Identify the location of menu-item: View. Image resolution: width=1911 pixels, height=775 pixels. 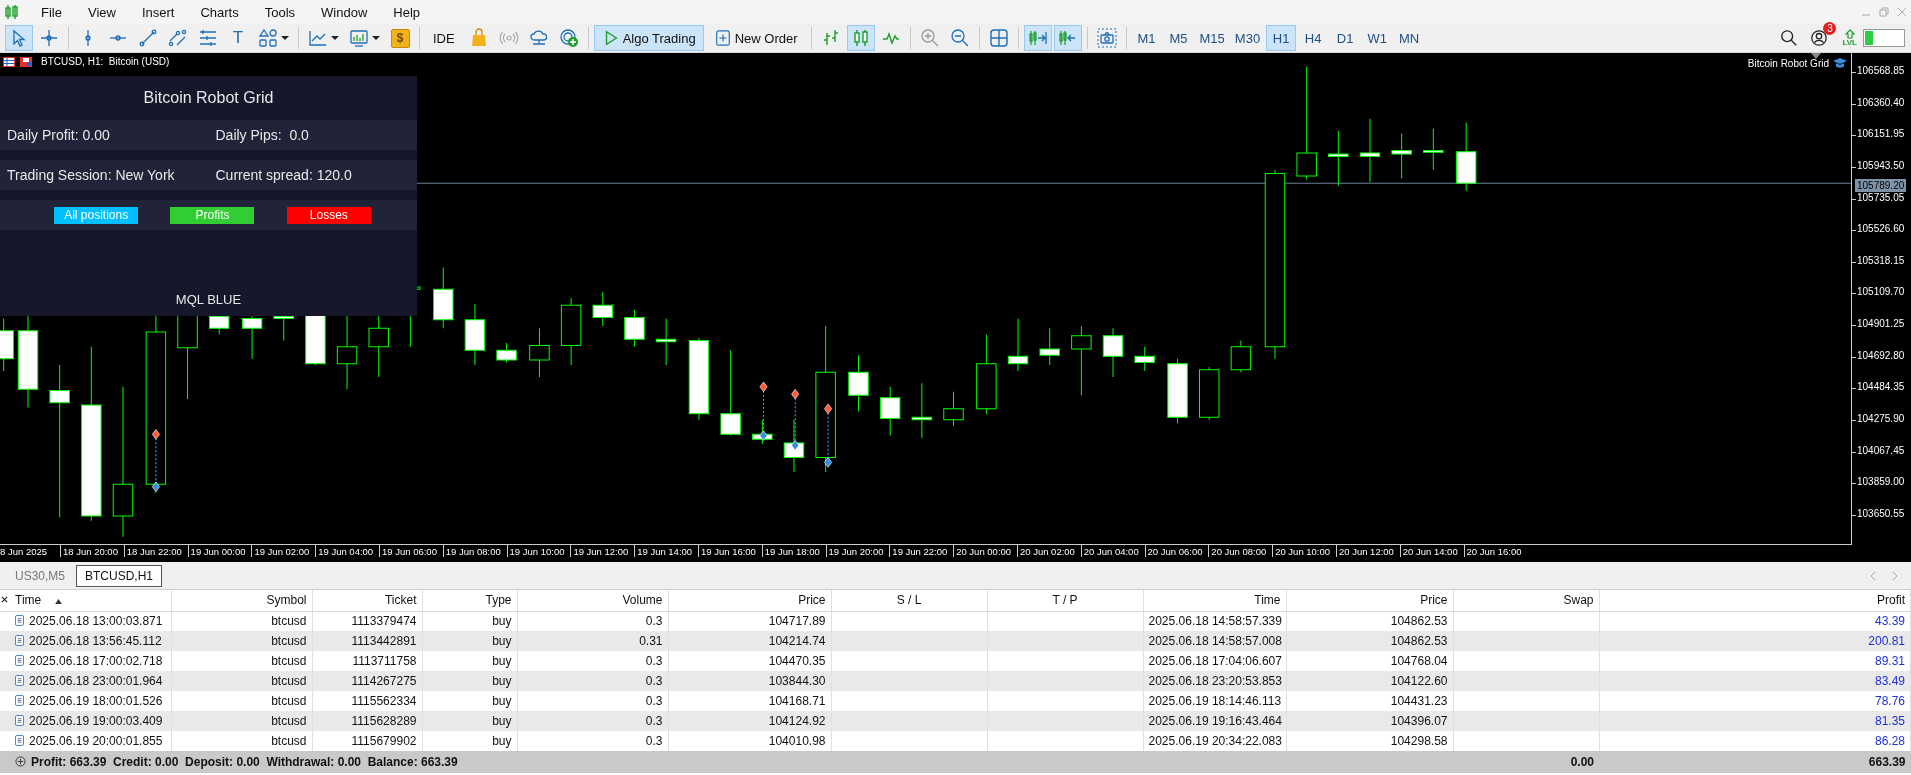
(101, 12).